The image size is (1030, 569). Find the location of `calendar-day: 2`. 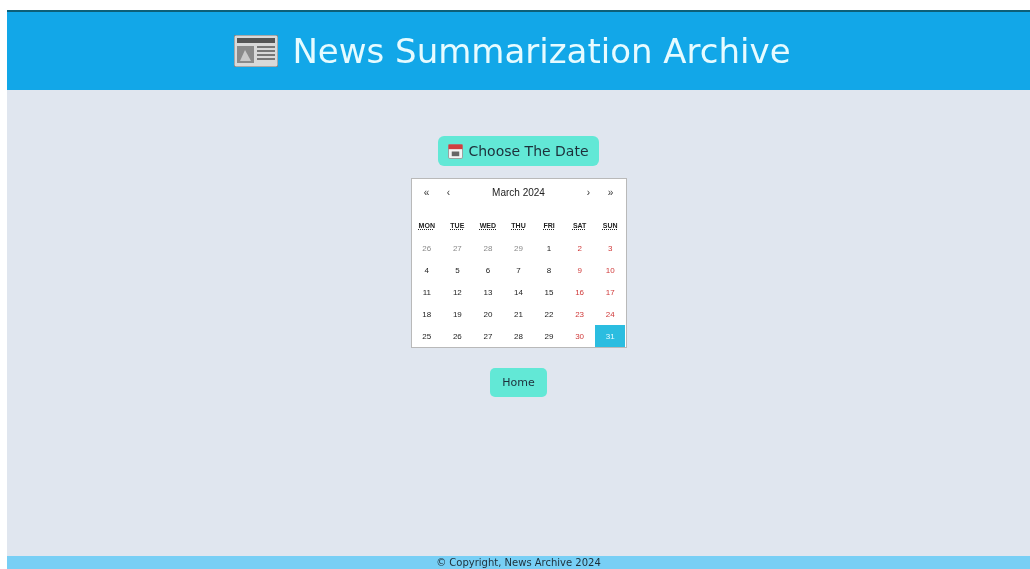

calendar-day: 2 is located at coordinates (579, 248).